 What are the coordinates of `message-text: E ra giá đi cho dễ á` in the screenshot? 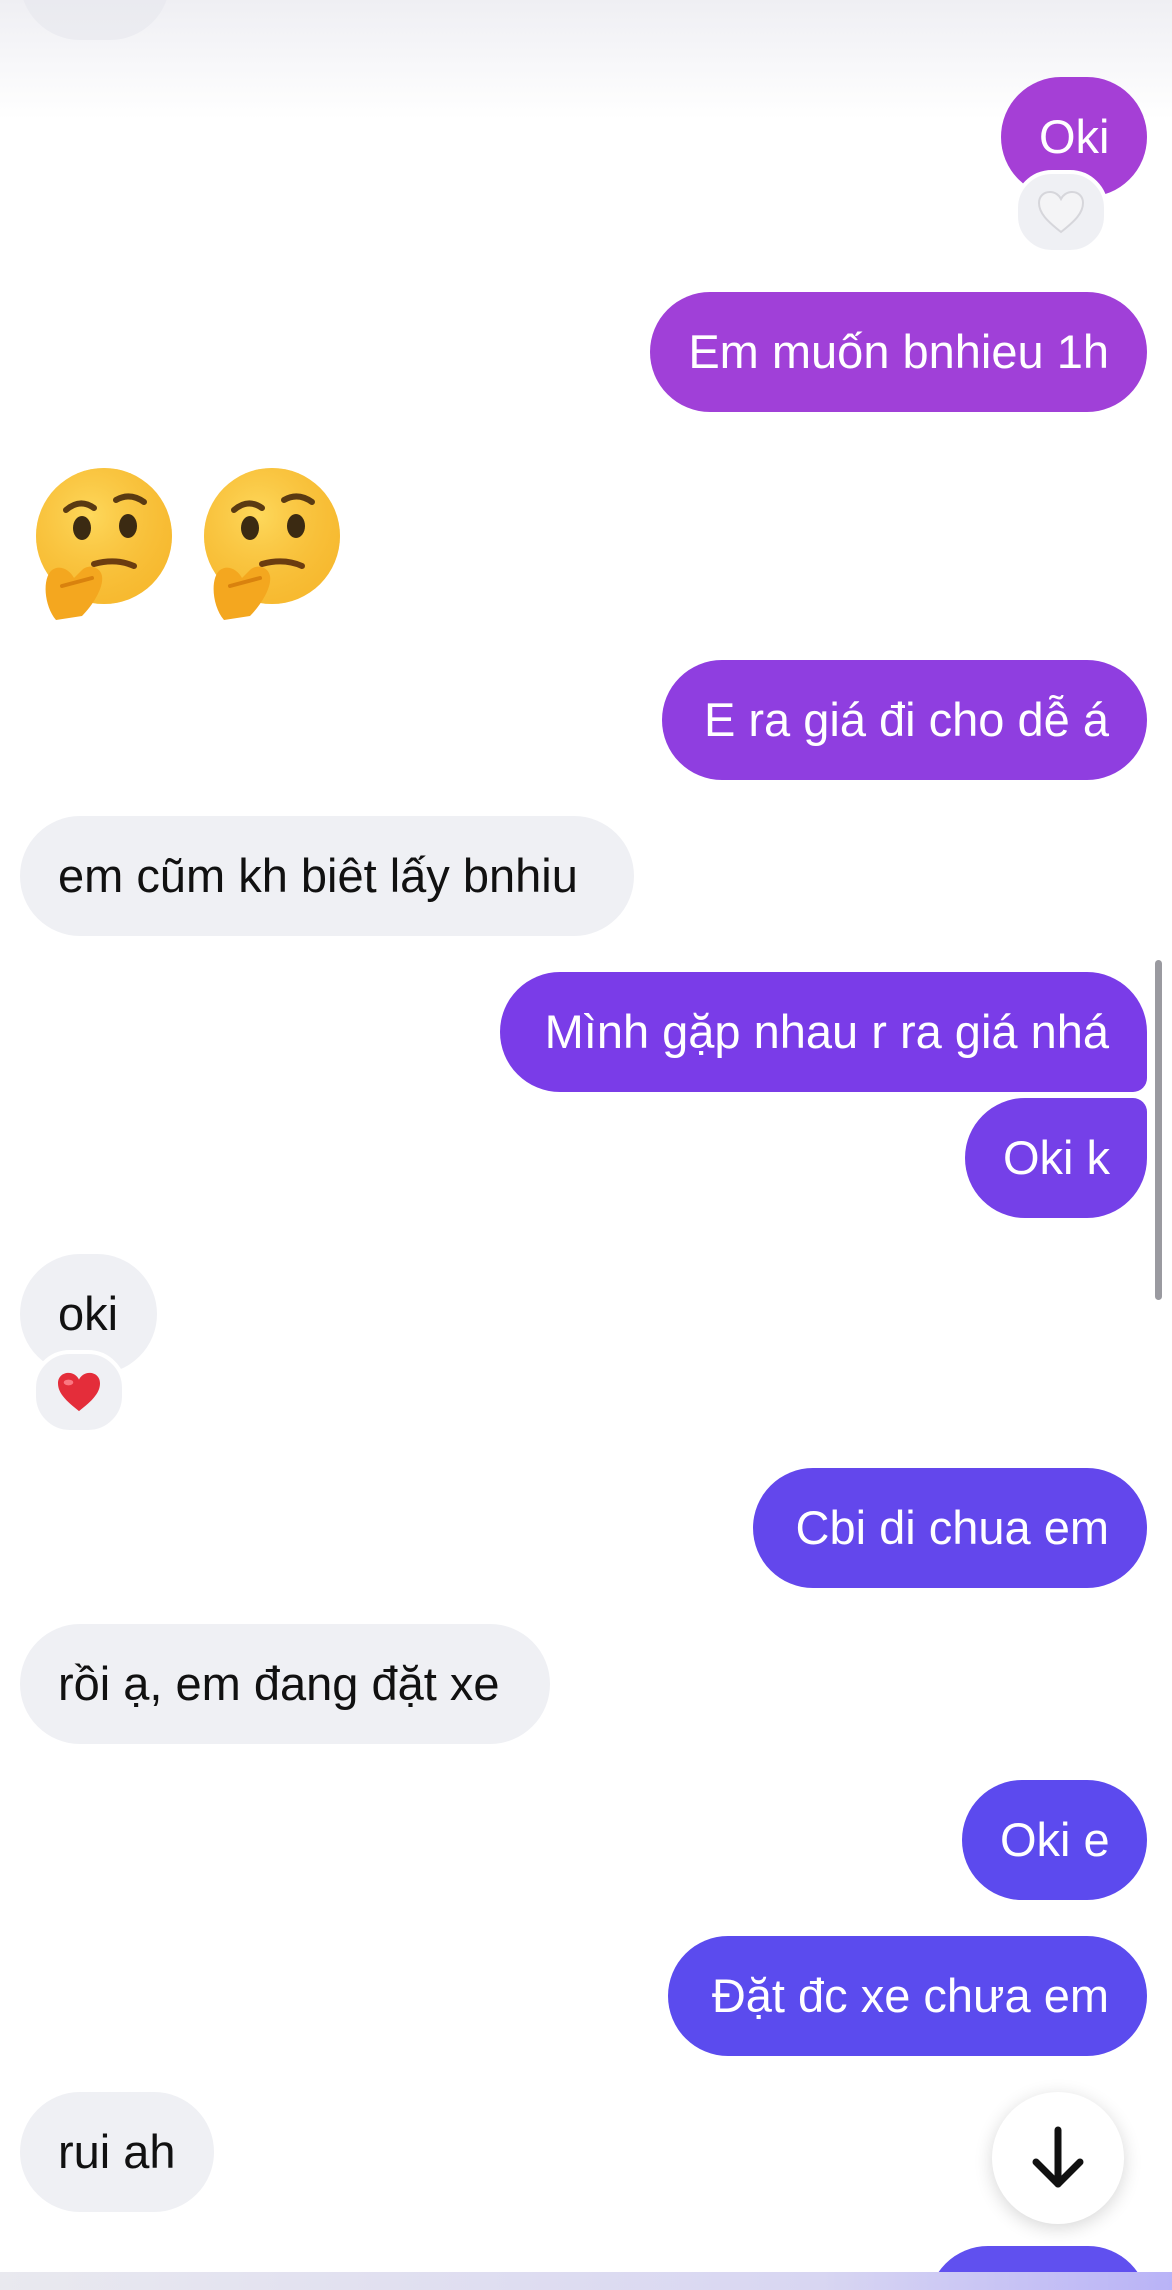 It's located at (906, 719).